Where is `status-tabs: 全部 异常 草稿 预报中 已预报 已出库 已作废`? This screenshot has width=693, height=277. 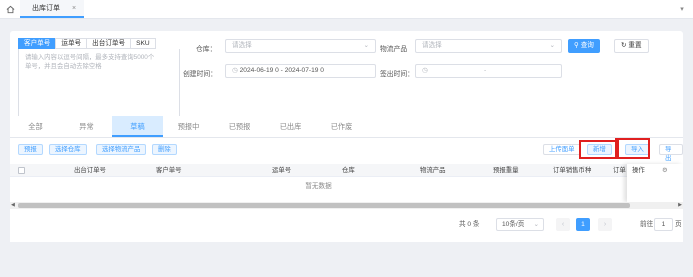 status-tabs: 全部 异常 草稿 预报中 已预报 已出库 已作废 is located at coordinates (346, 127).